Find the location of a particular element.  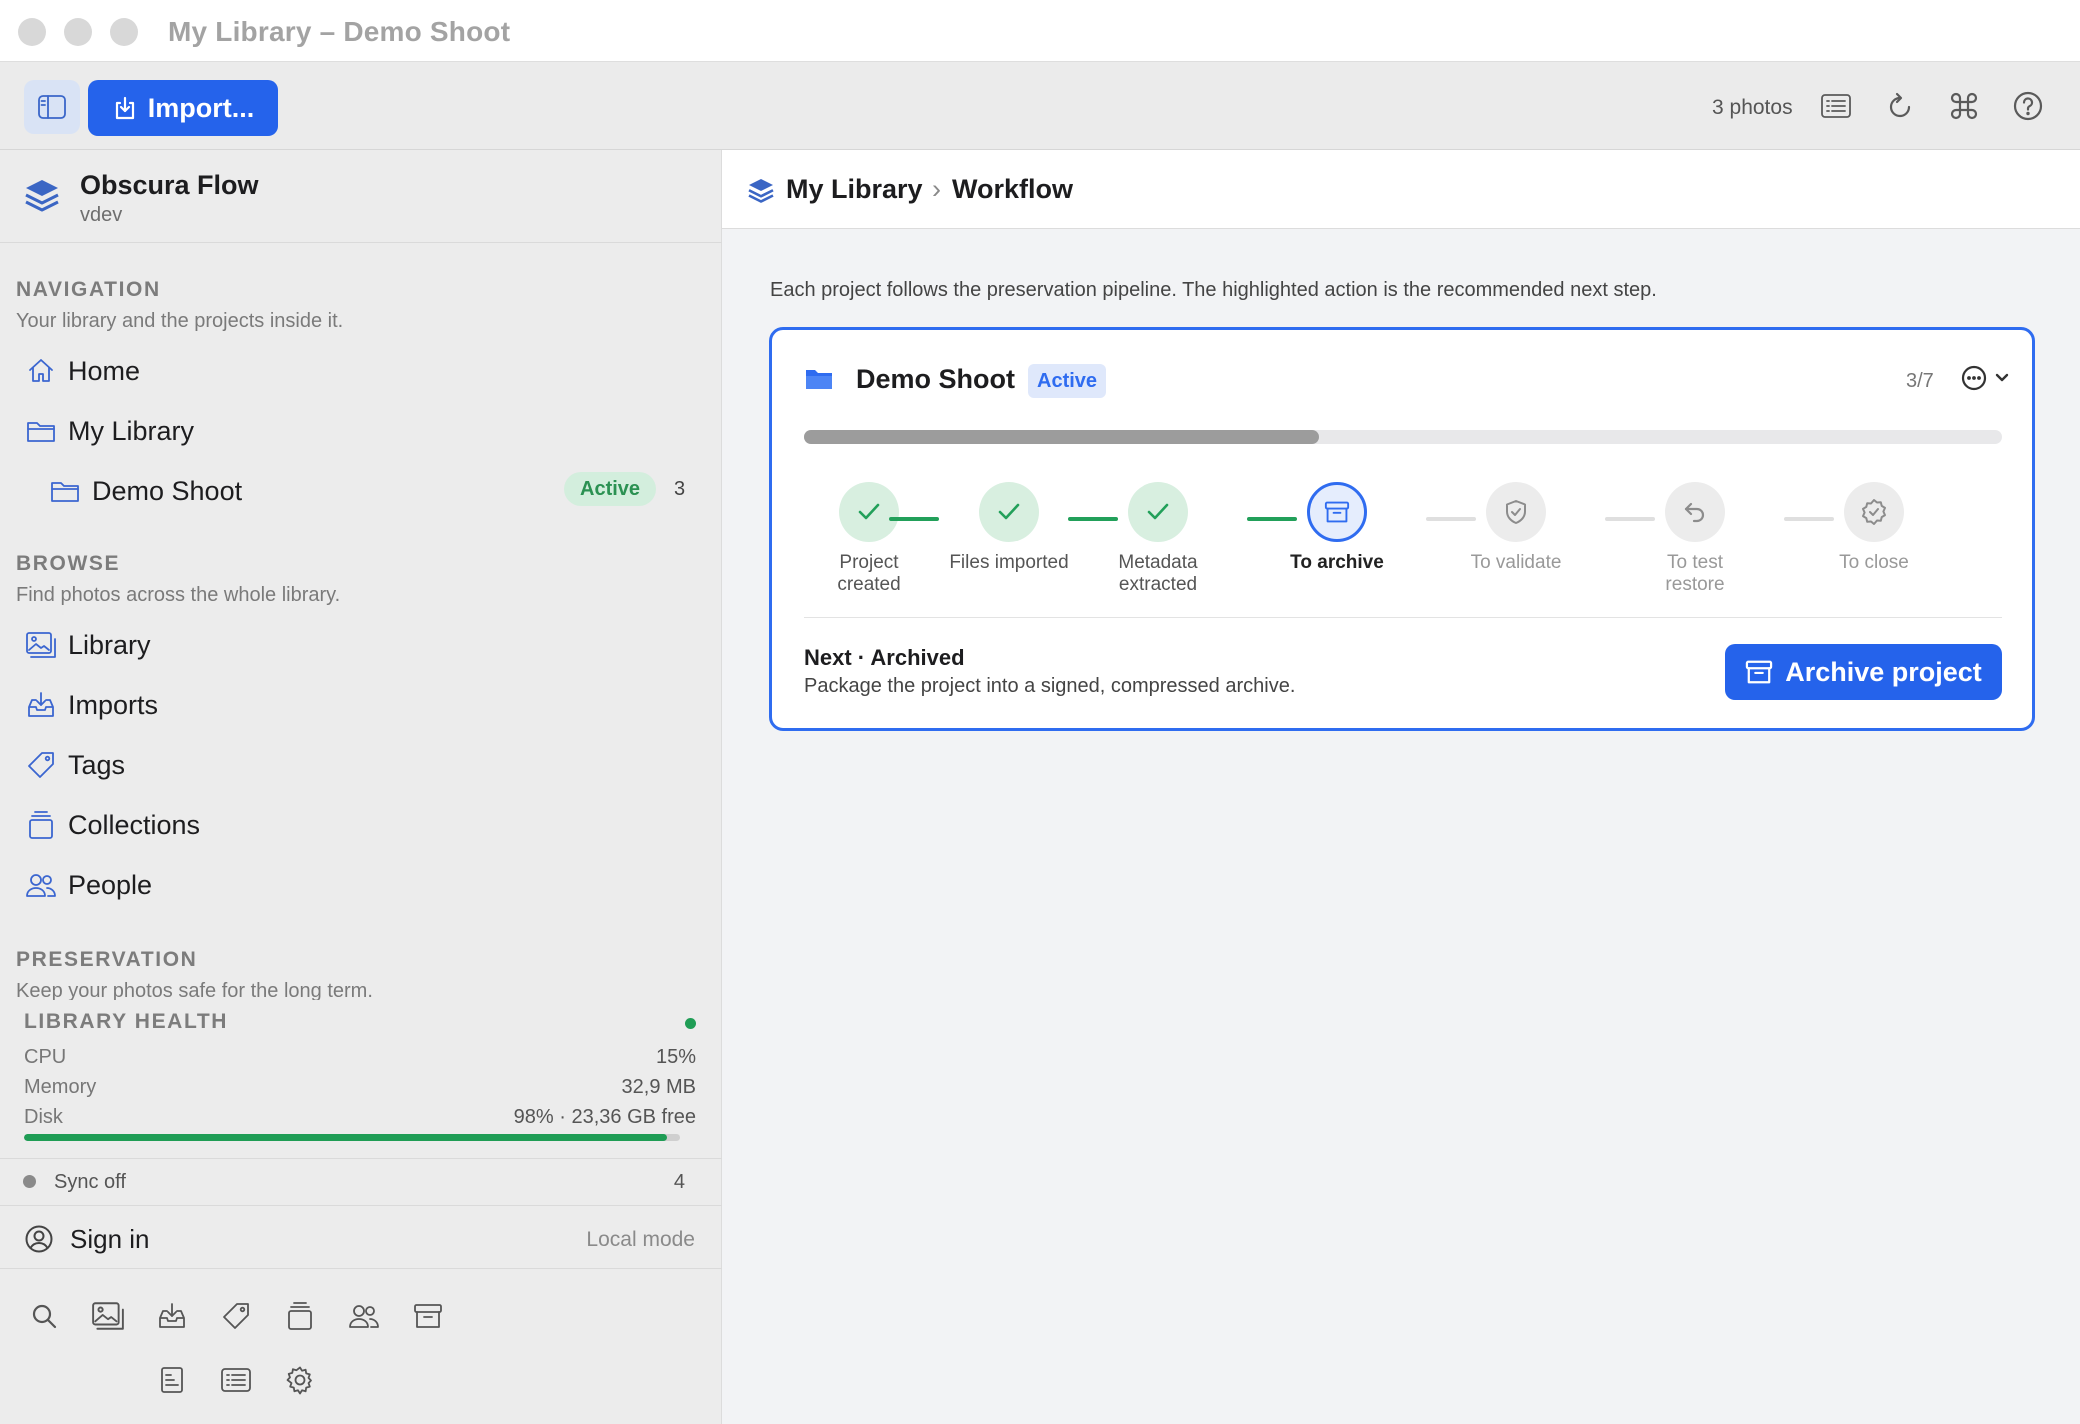

dock-tags-button is located at coordinates (236, 1316).